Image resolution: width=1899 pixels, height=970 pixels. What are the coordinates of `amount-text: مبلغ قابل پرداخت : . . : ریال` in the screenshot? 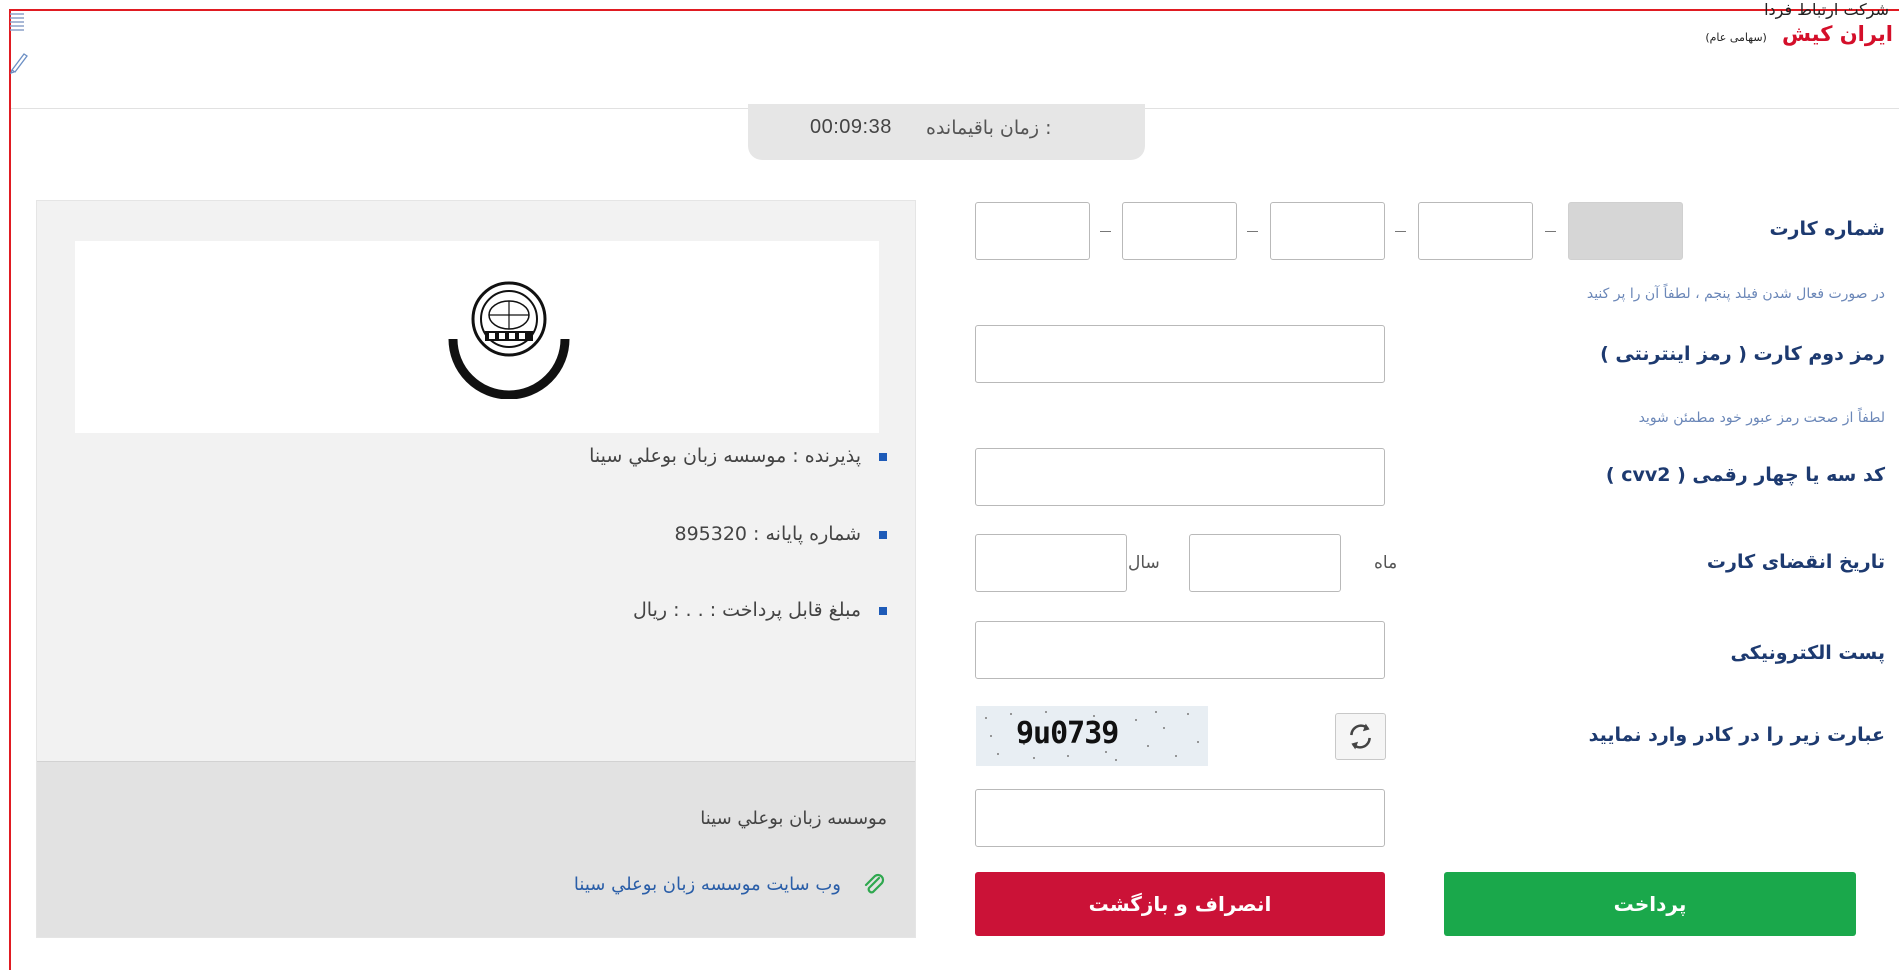 It's located at (747, 610).